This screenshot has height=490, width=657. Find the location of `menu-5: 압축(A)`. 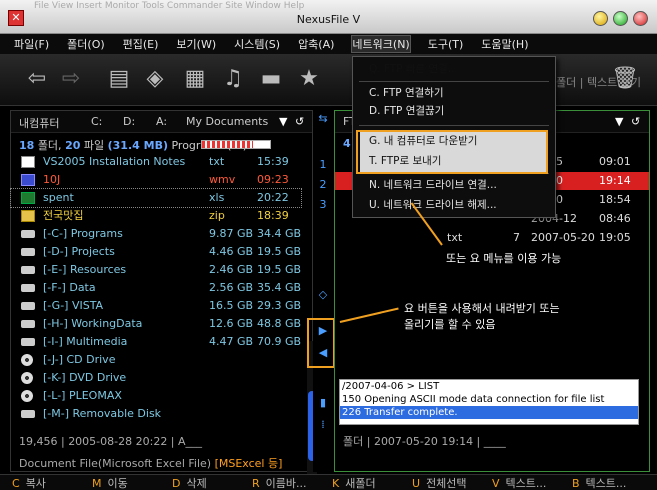

menu-5: 압축(A) is located at coordinates (316, 44).